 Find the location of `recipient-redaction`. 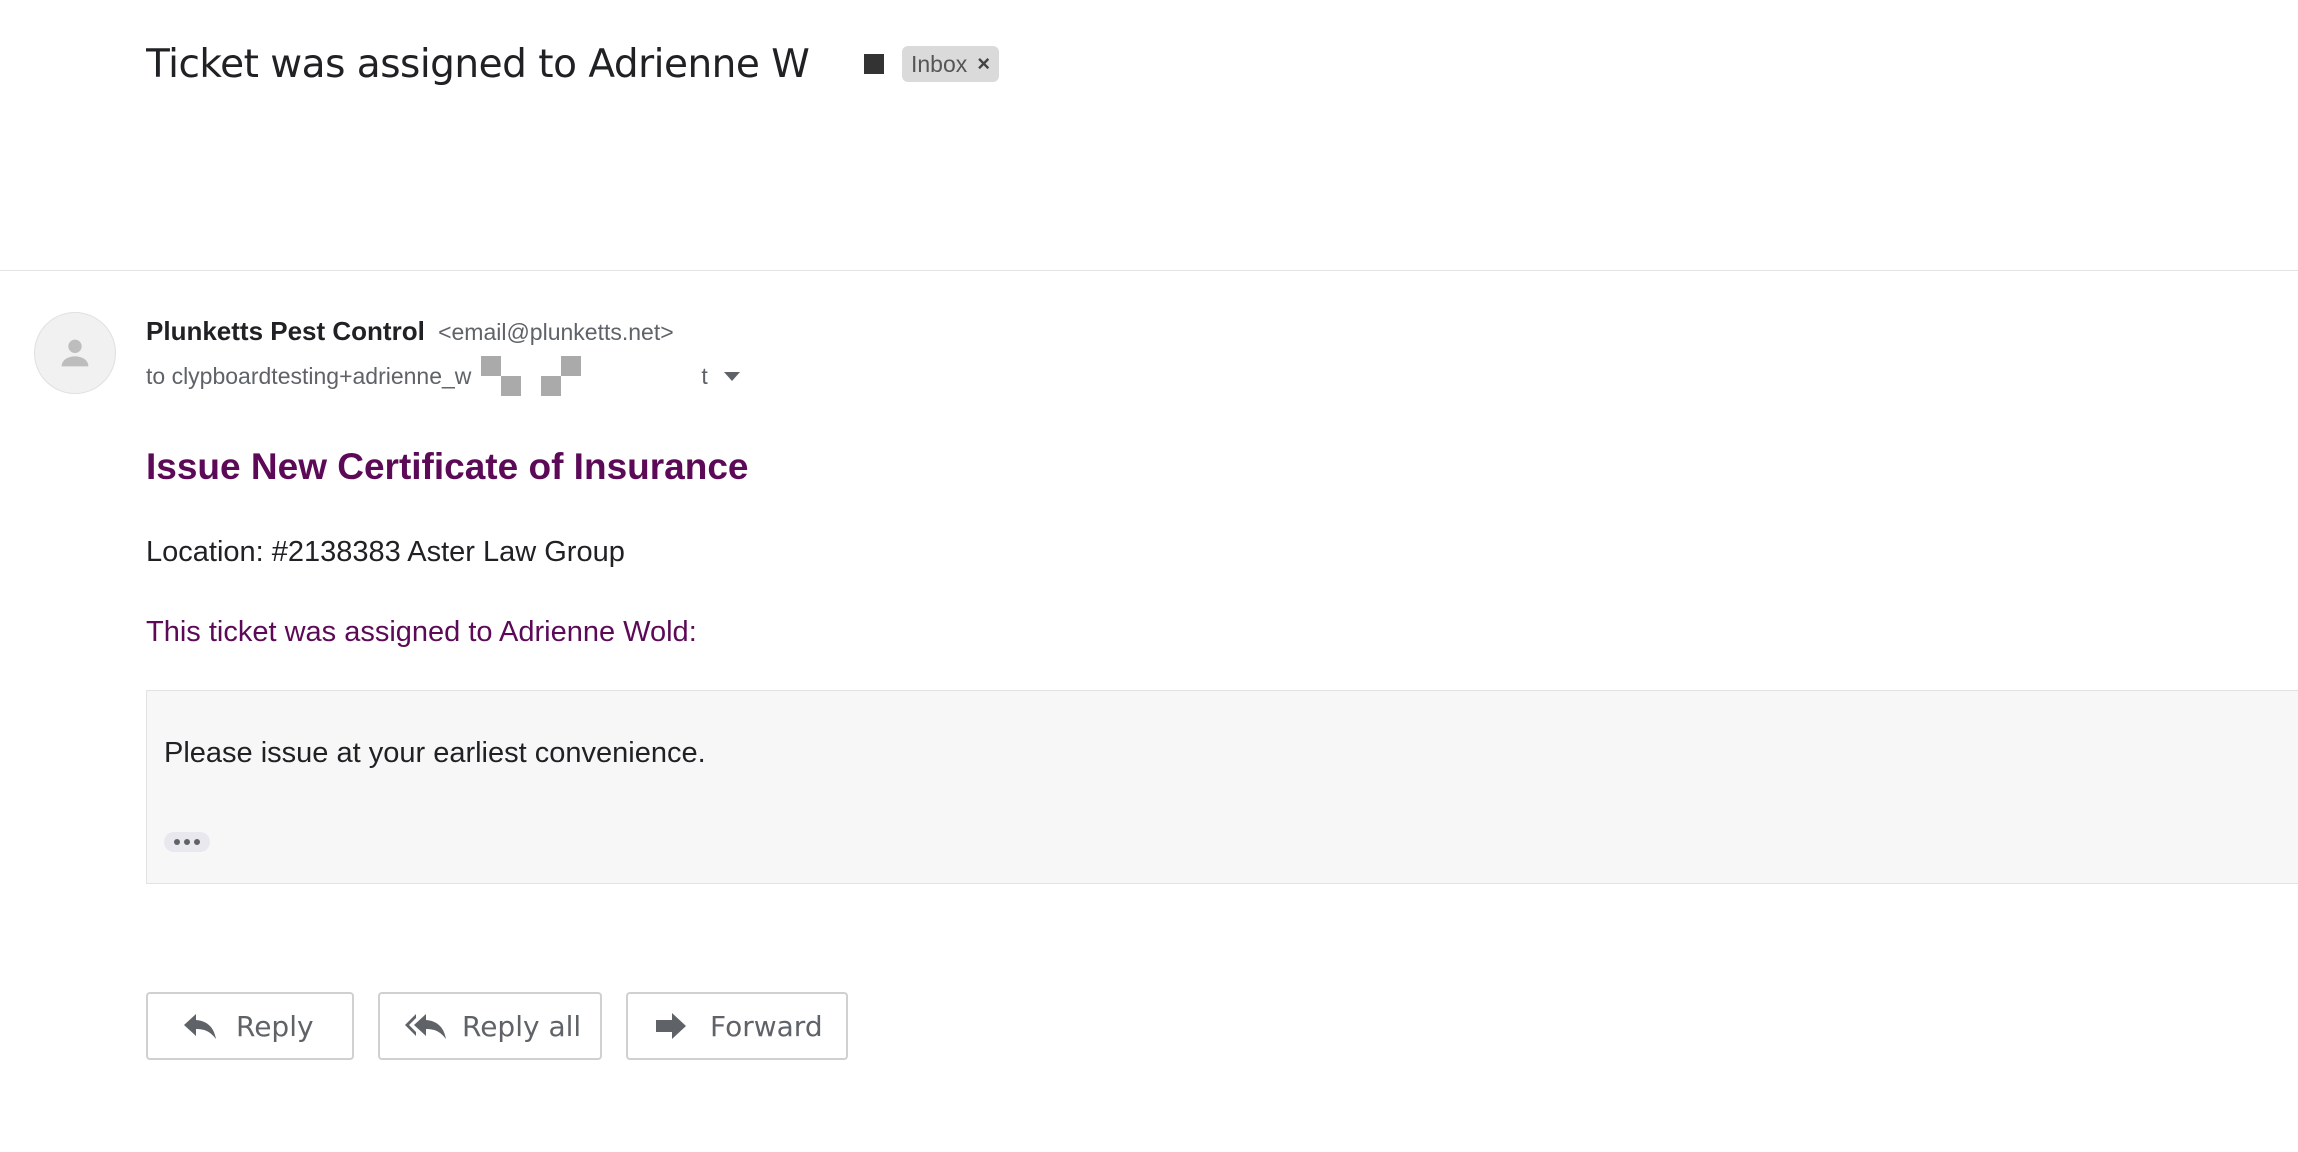

recipient-redaction is located at coordinates (589, 376).